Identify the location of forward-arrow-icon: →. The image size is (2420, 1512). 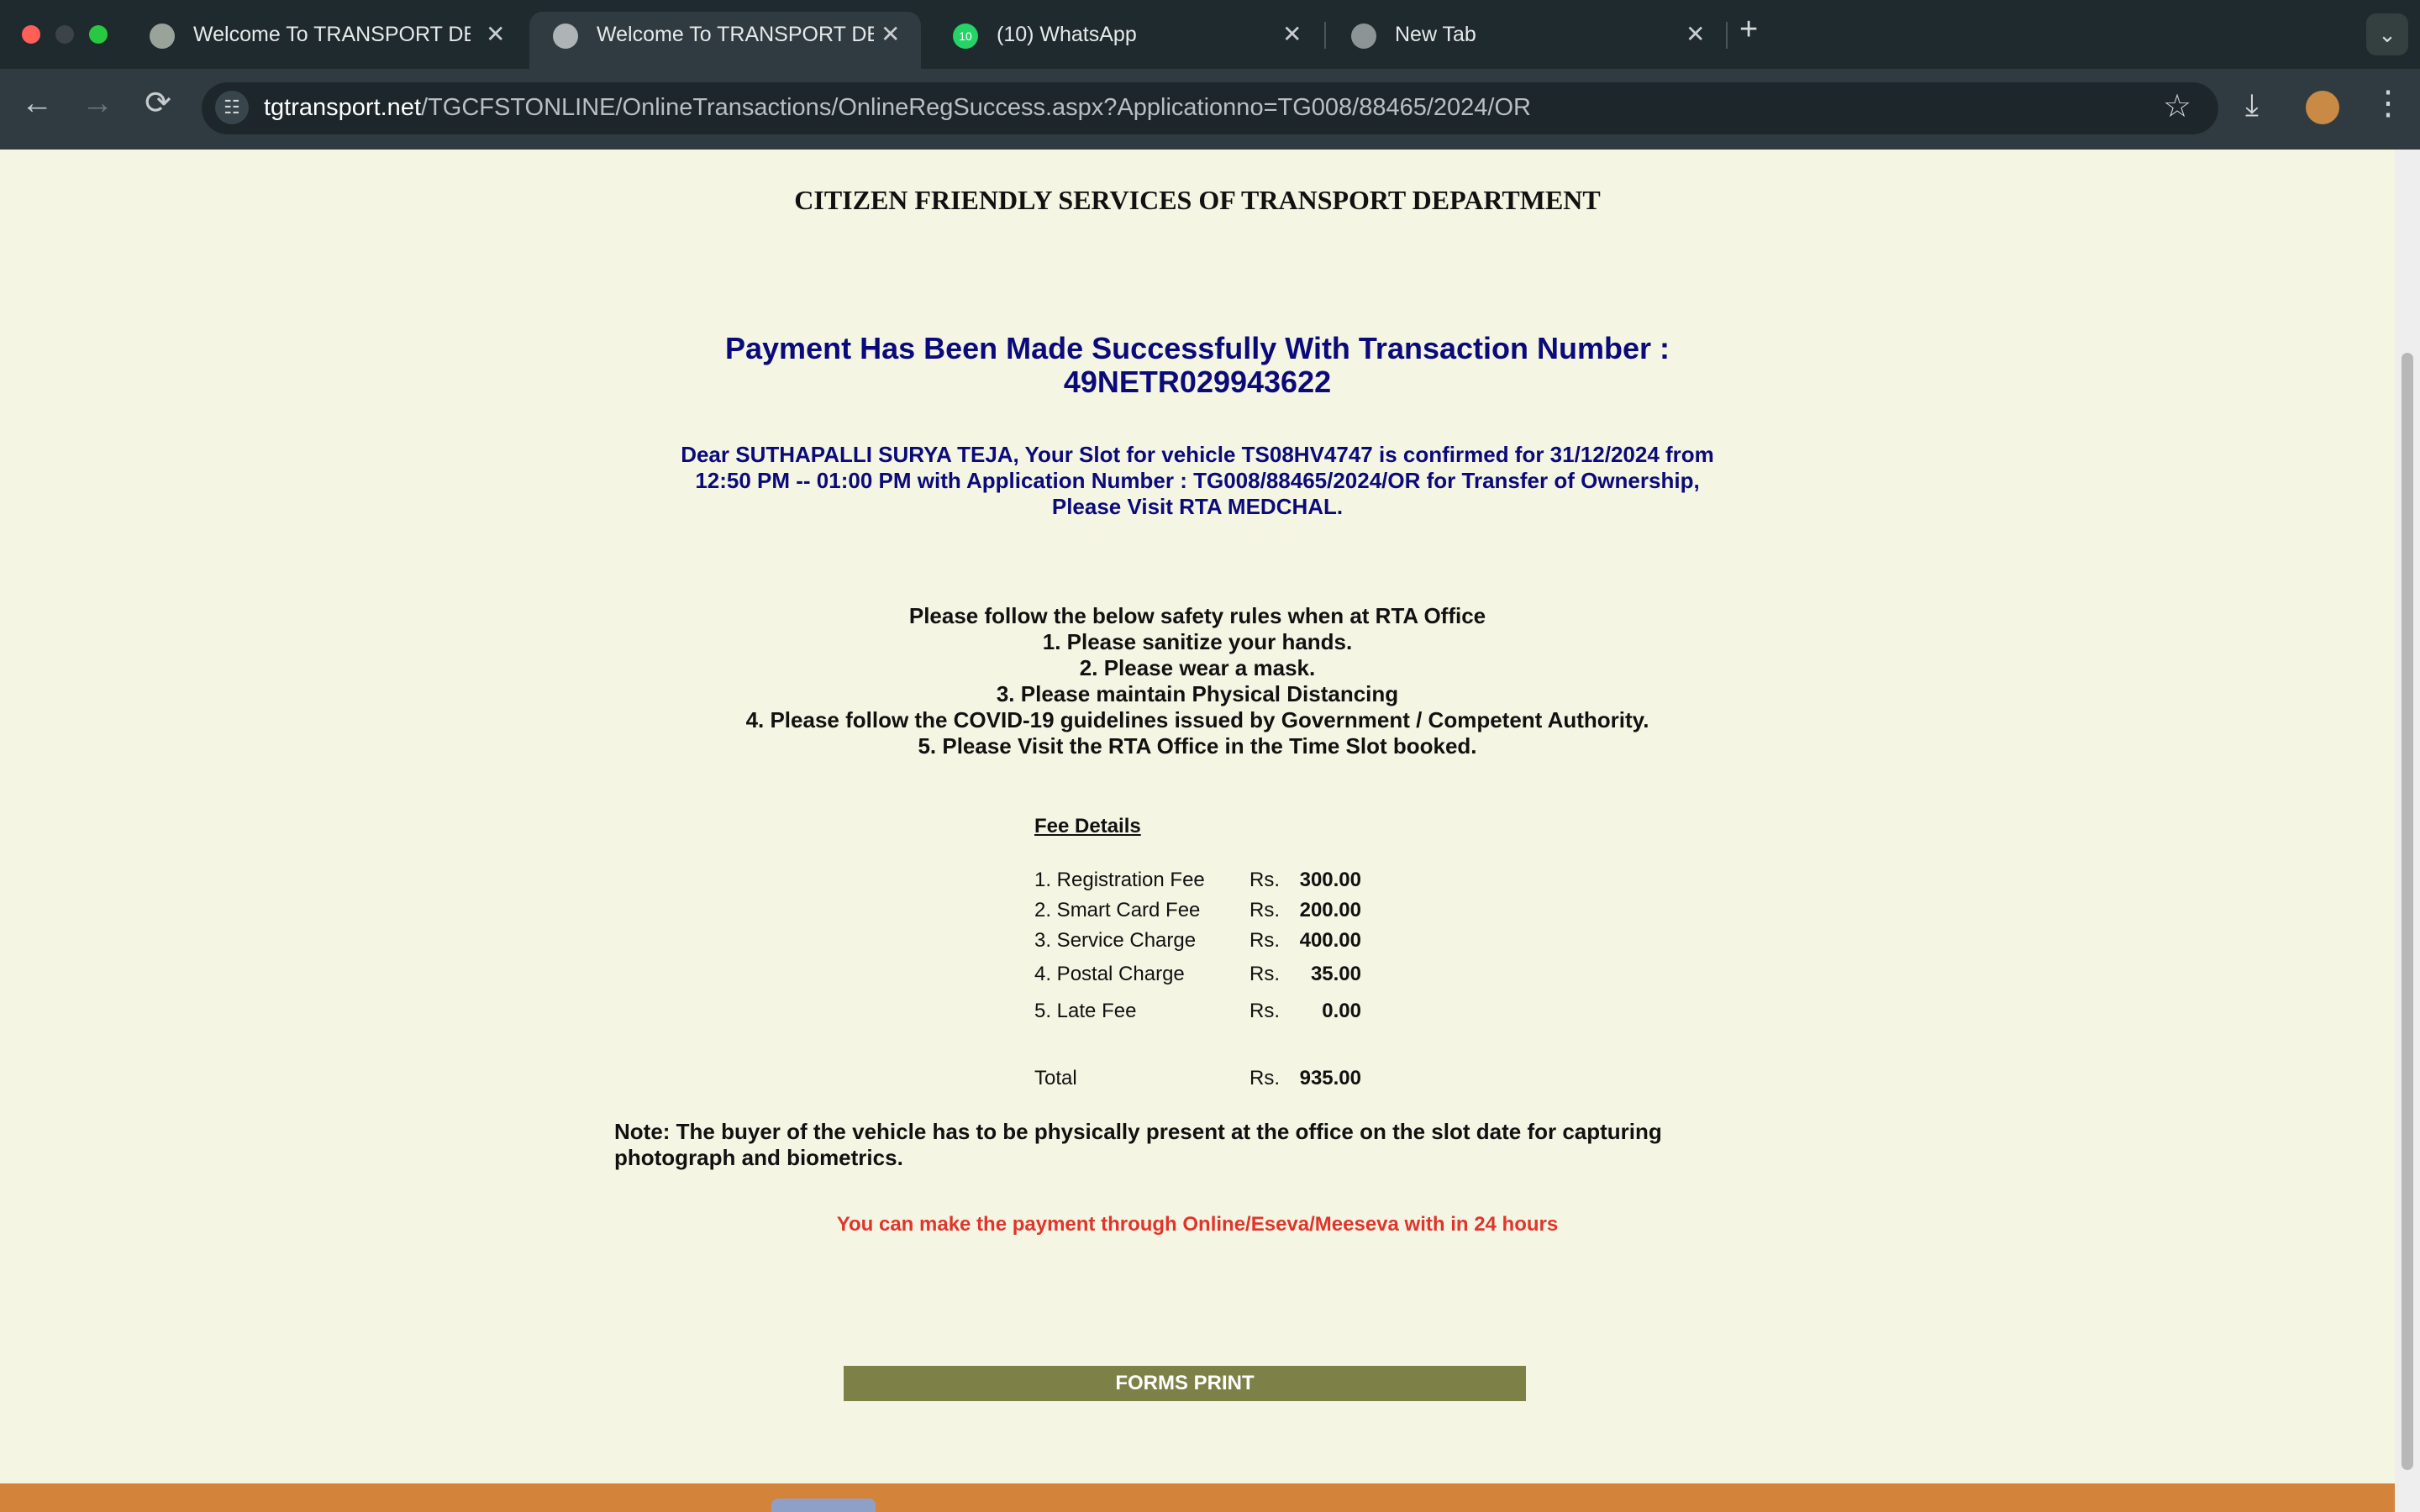
(97, 104).